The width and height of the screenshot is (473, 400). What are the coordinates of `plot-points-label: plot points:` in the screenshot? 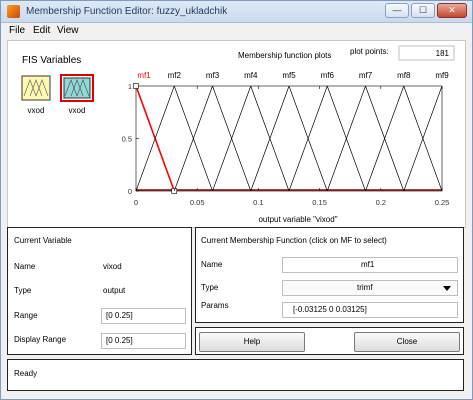 It's located at (369, 51).